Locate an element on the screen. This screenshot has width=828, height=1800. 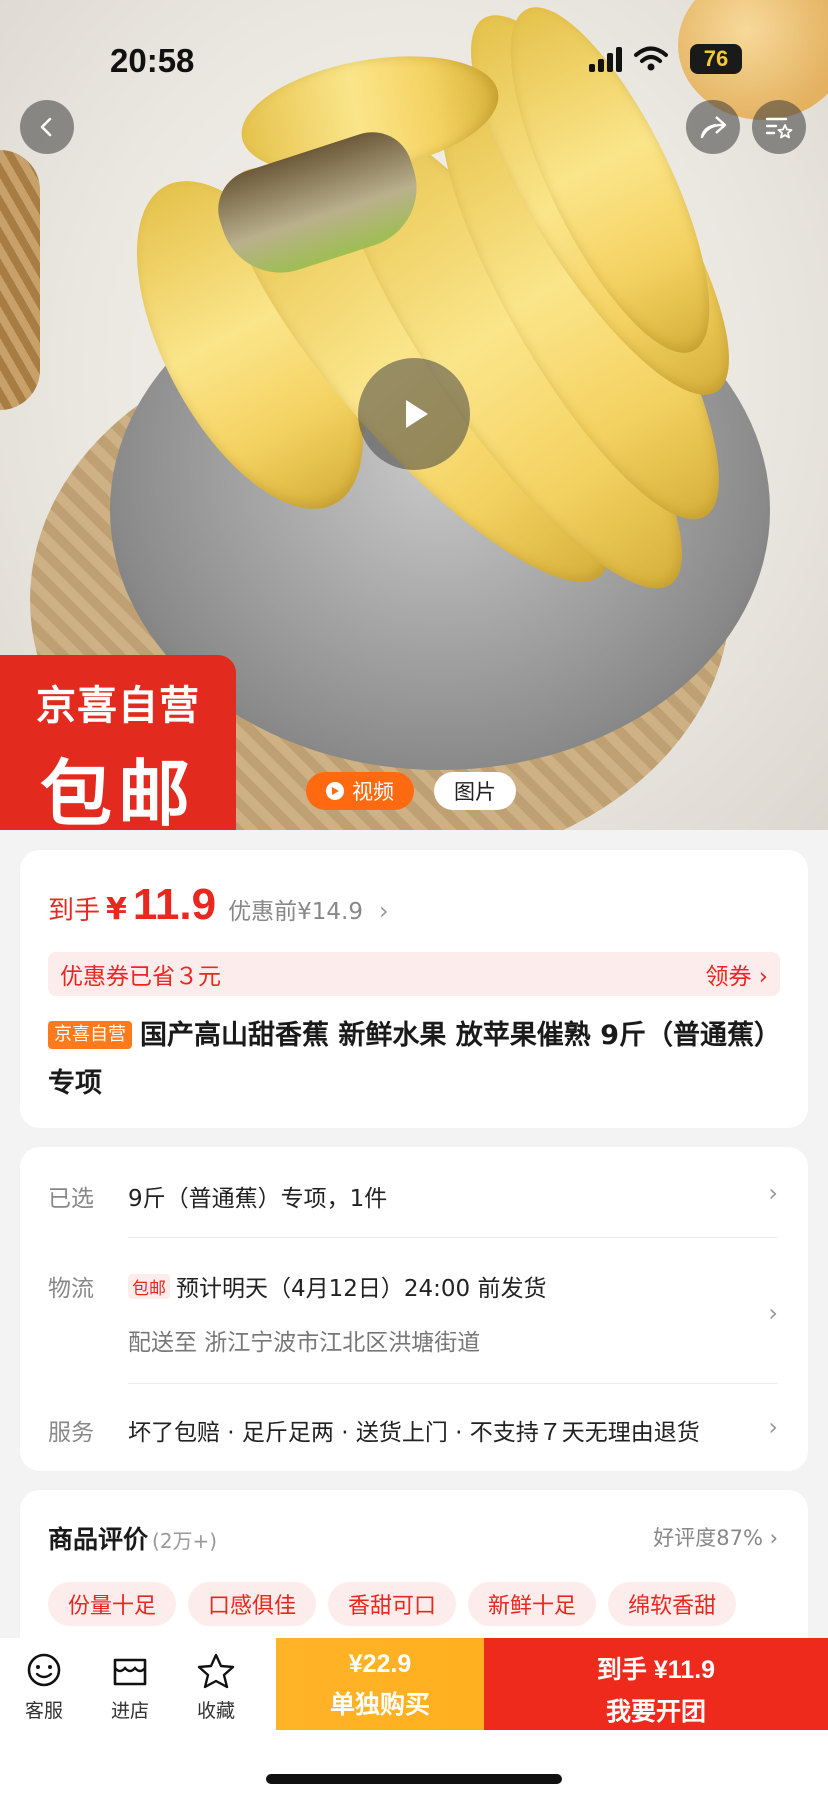
basket-decoration is located at coordinates (20, 280).